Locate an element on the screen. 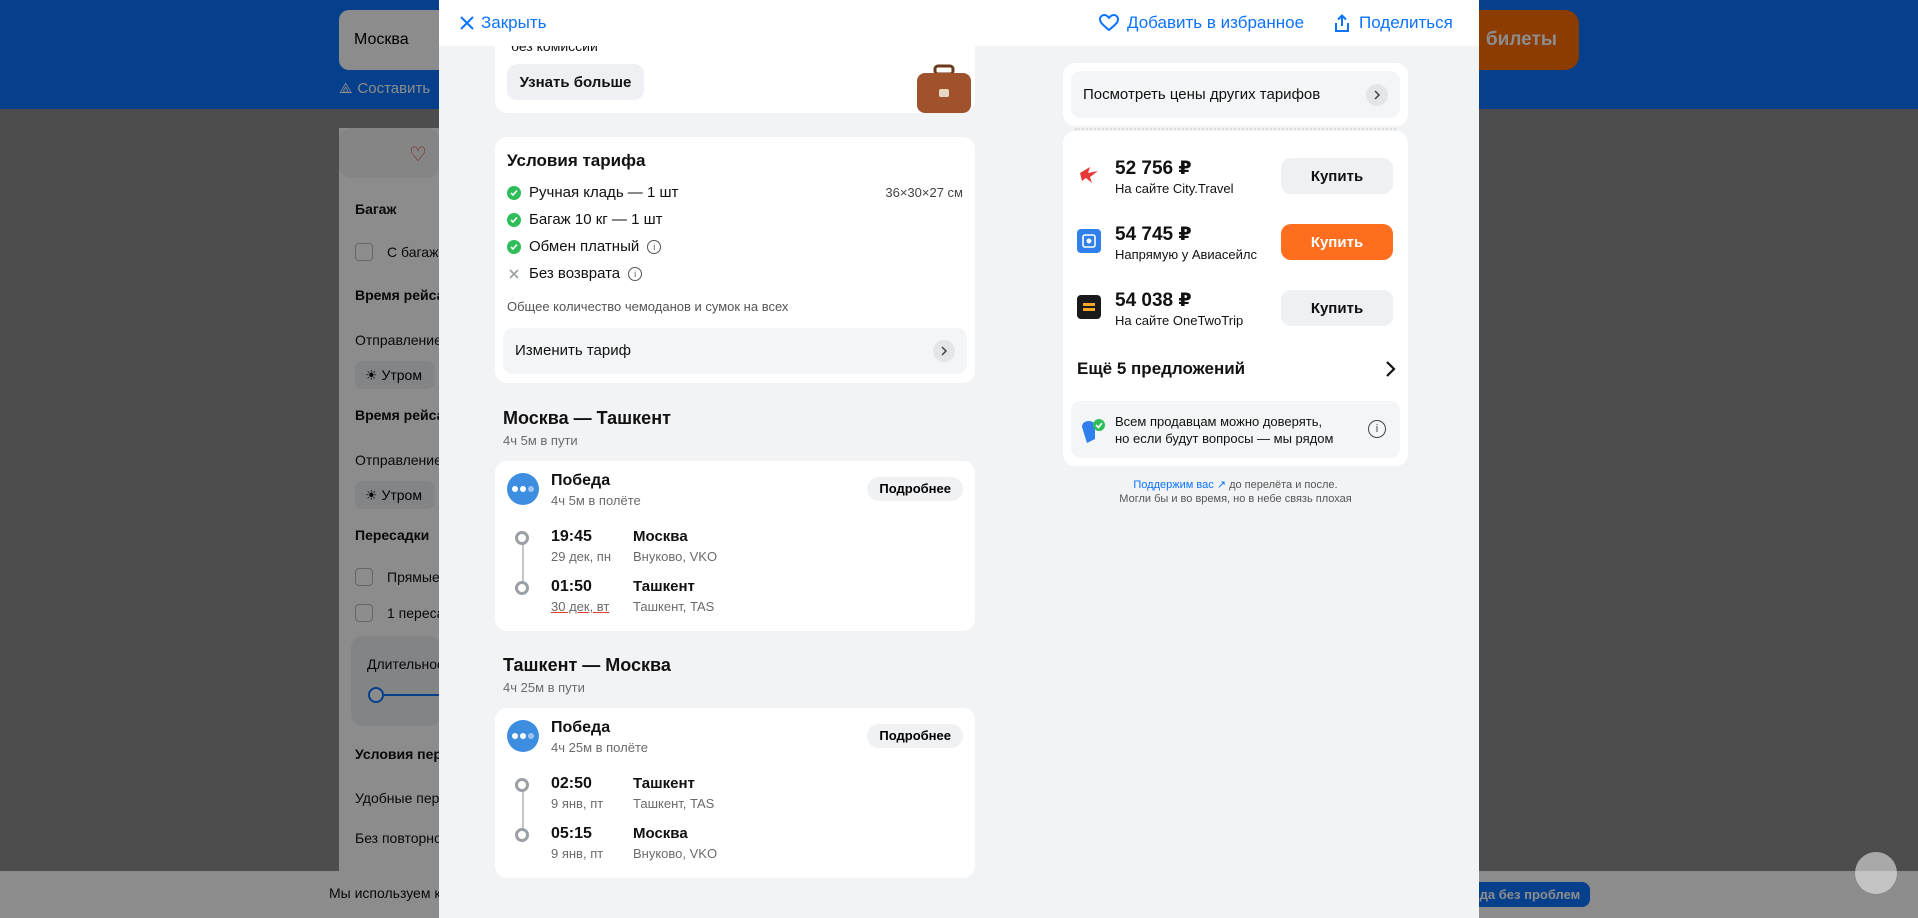 This screenshot has width=1918, height=918. onetwotrip-logo-icon is located at coordinates (1089, 307).